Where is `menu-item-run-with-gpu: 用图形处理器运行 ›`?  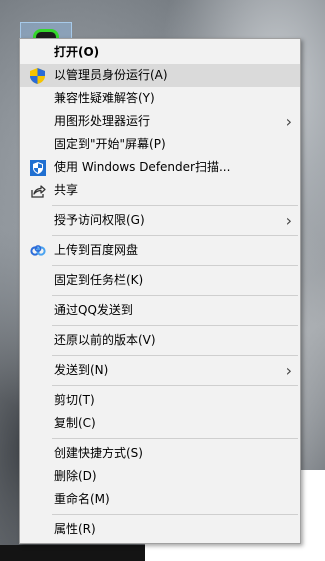
menu-item-run-with-gpu: 用图形处理器运行 › is located at coordinates (160, 121).